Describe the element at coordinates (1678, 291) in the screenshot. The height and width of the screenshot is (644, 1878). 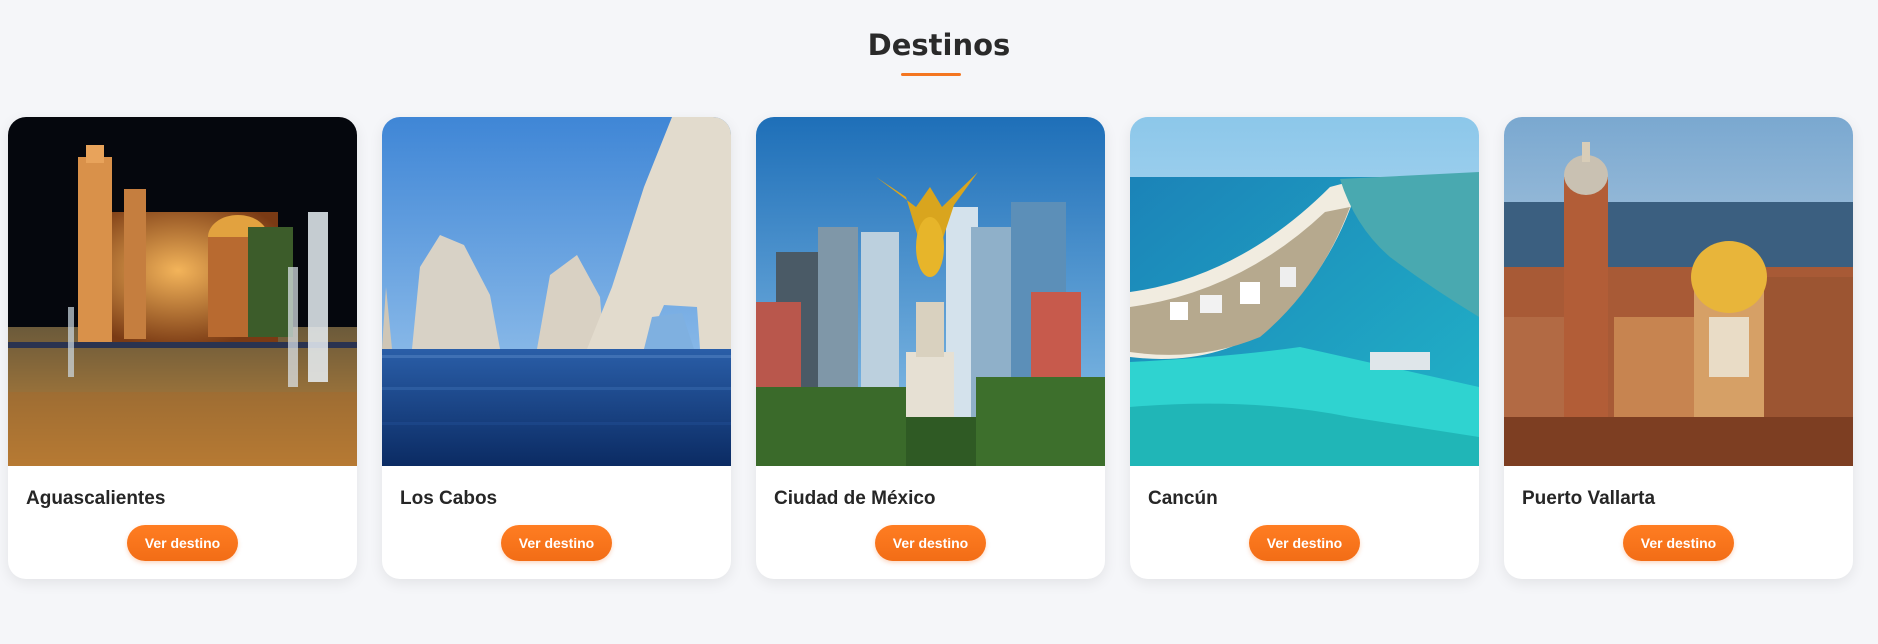
I see `destination-image-puerto-vallarta` at that location.